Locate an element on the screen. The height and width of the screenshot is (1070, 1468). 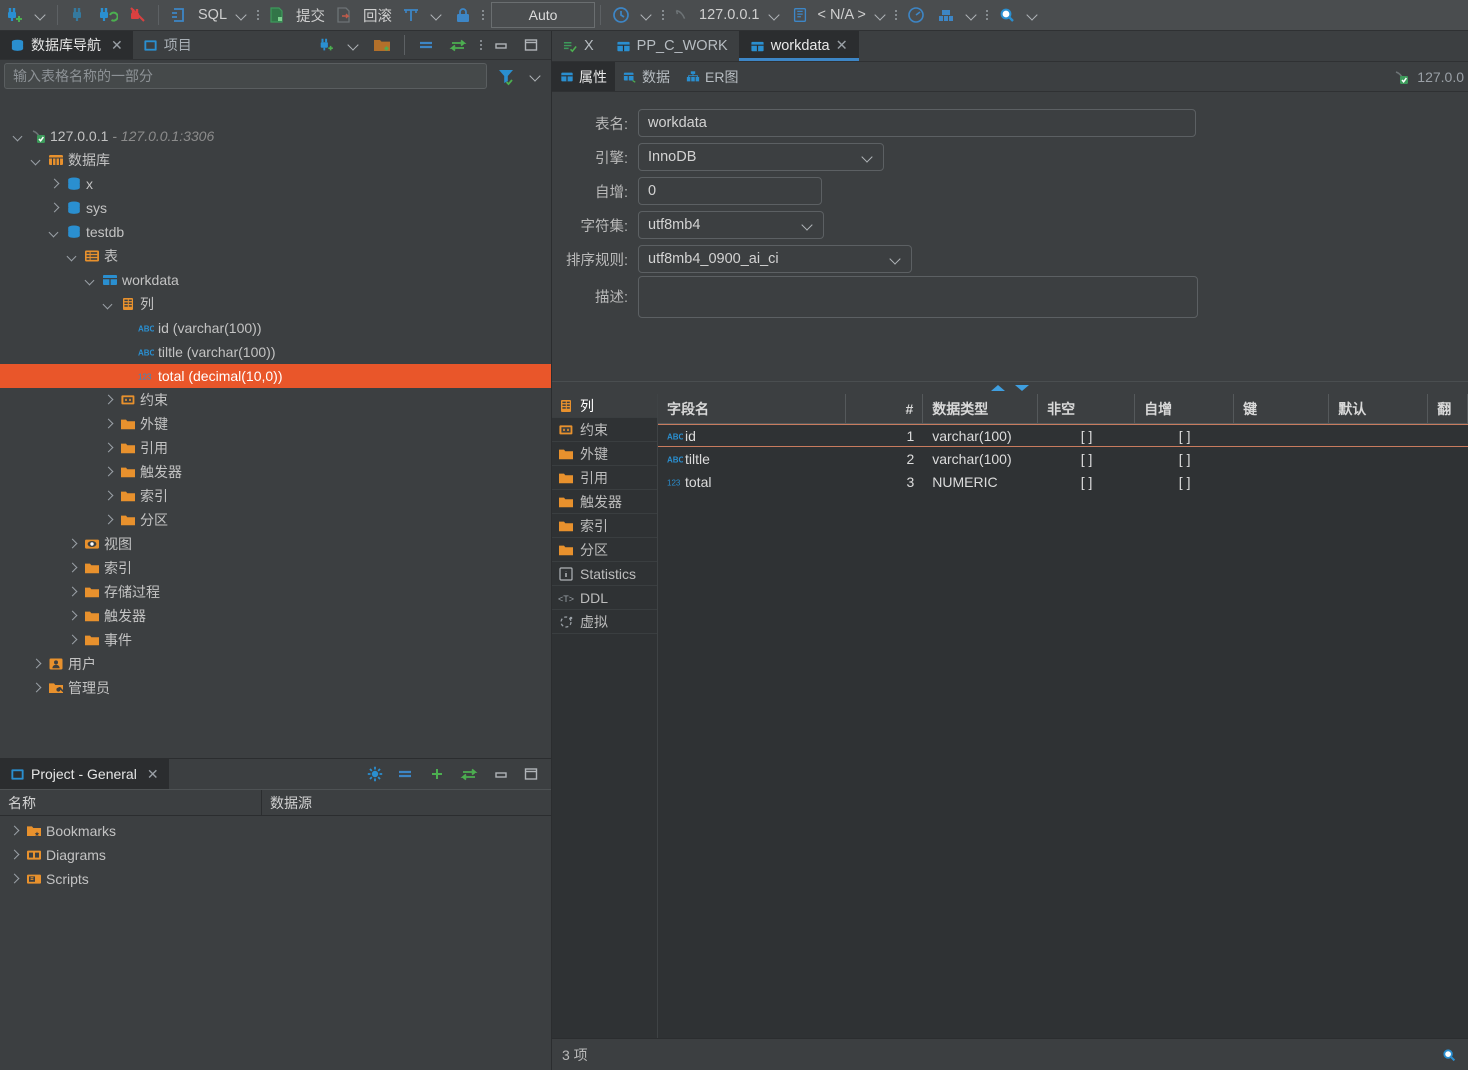
datasource-select-icon is located at coordinates (681, 15).